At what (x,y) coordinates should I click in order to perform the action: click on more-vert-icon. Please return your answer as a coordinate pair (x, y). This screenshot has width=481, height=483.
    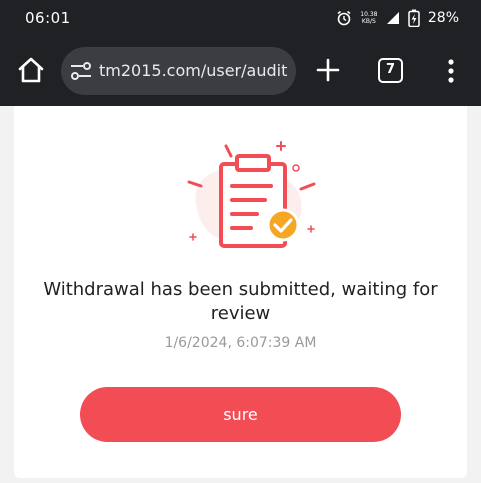
    Looking at the image, I should click on (451, 71).